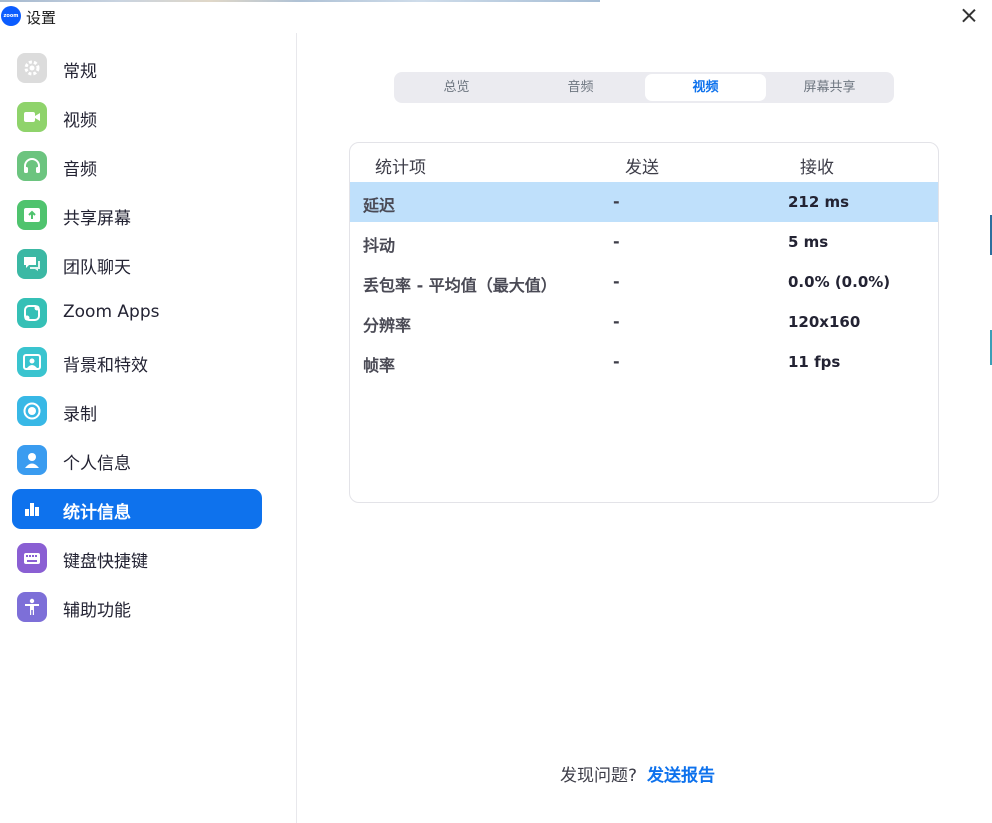 The image size is (992, 823). Describe the element at coordinates (137, 68) in the screenshot. I see `sidebar-item-general: 常规` at that location.